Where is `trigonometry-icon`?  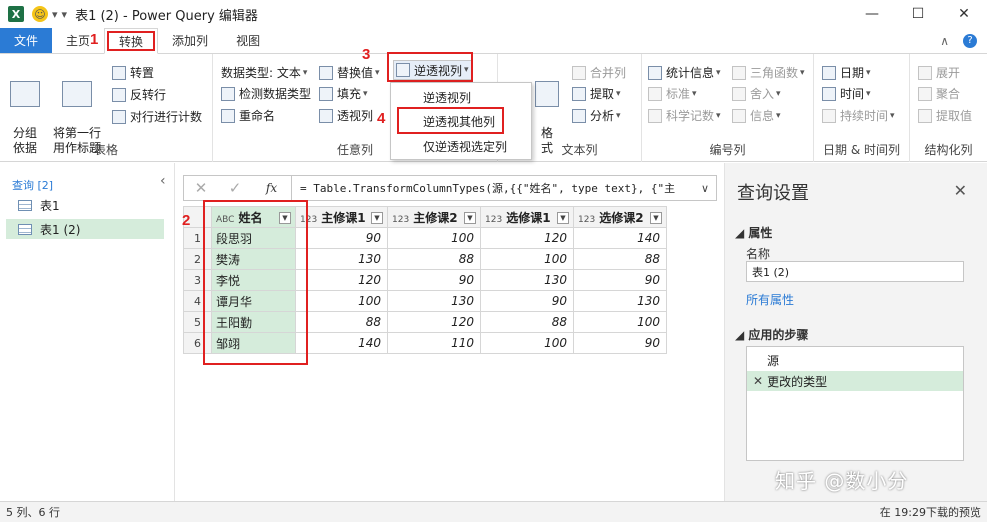
trigonometry-icon is located at coordinates (739, 72).